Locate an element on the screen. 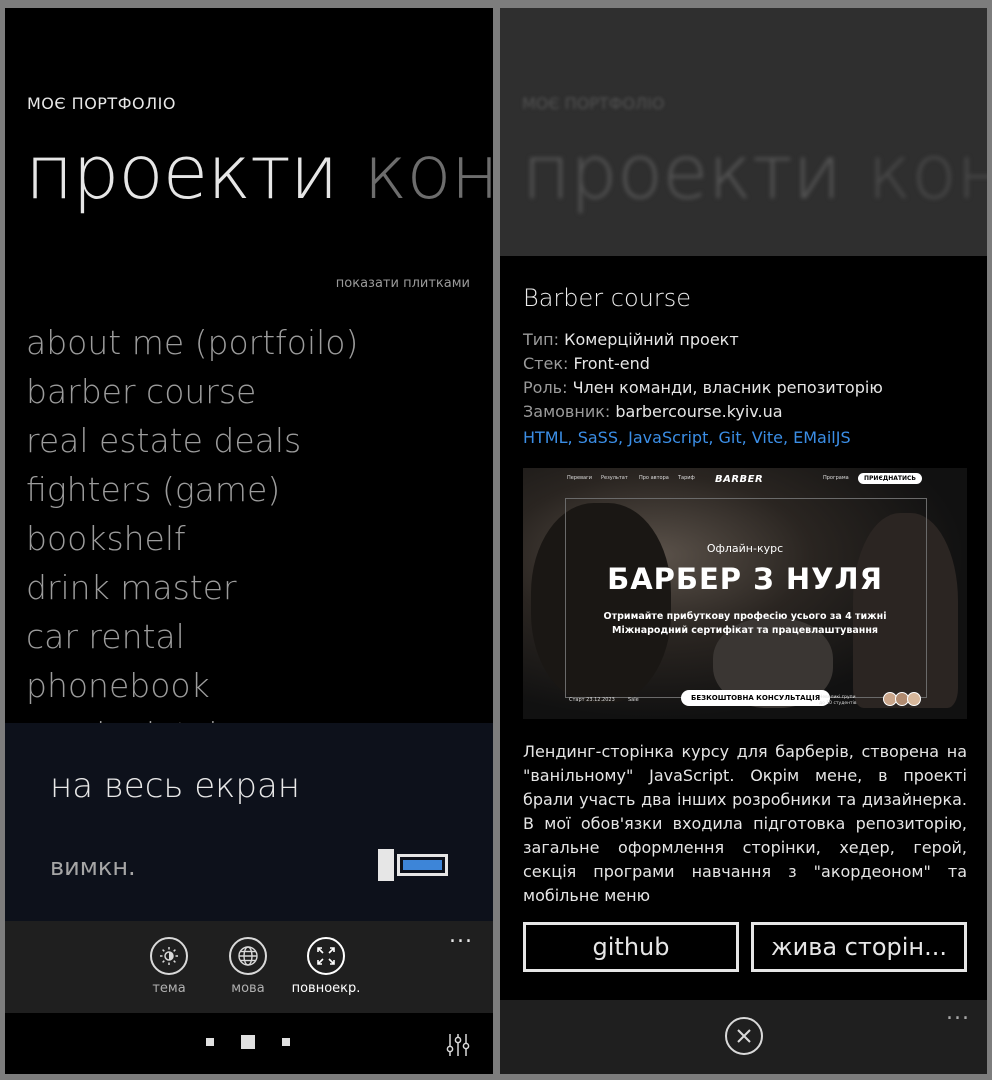 The width and height of the screenshot is (992, 1080). language-button: мова is located at coordinates (248, 966).